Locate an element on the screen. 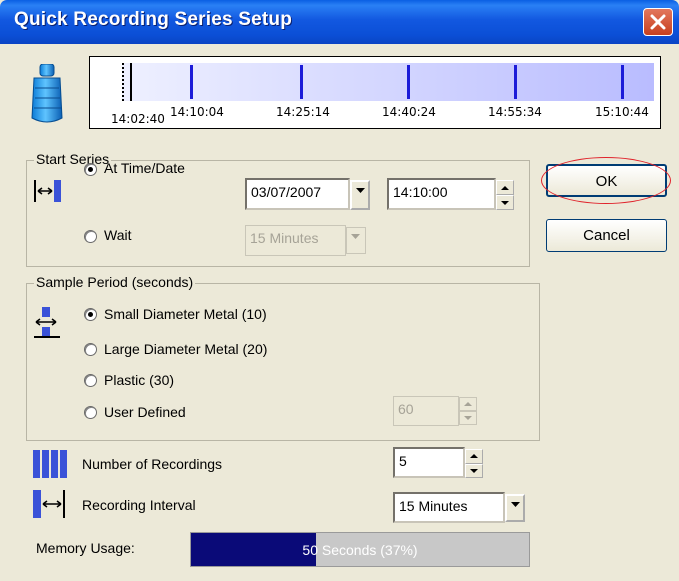  timeline-tick-label: 14:55:34 is located at coordinates (515, 112).